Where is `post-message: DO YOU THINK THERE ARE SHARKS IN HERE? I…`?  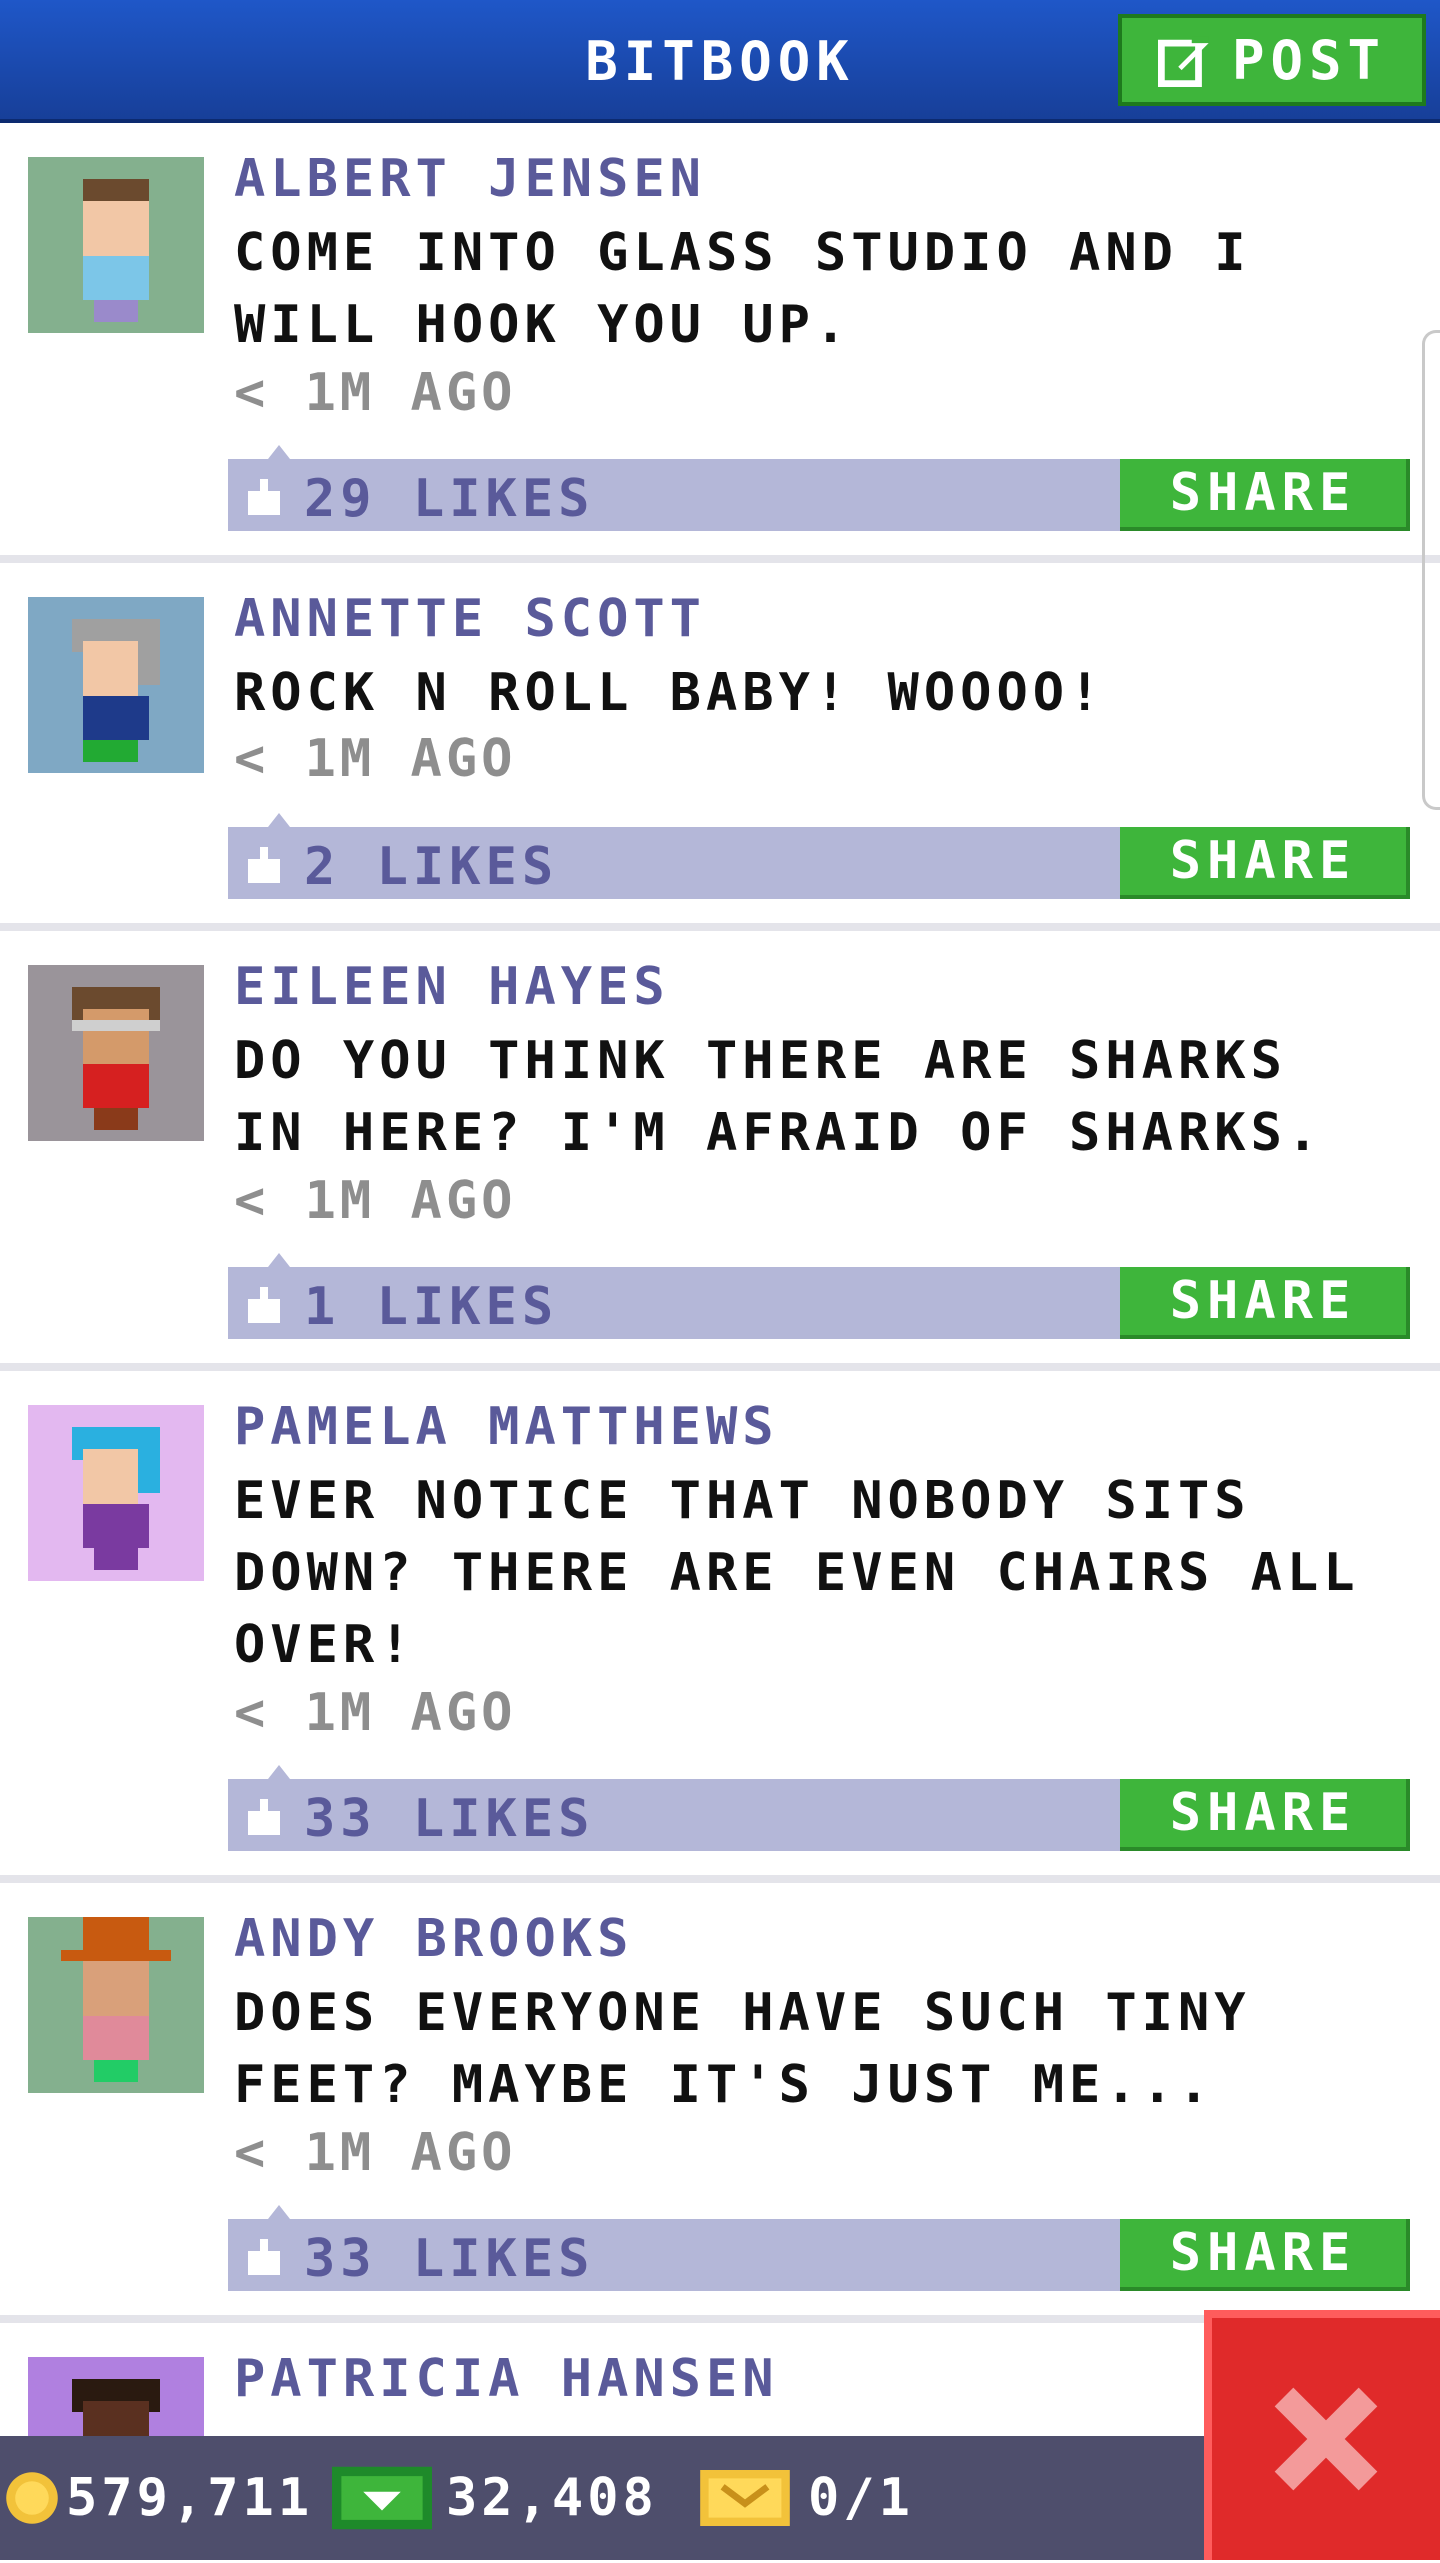
post-message: DO YOU THINK THERE ARE SHARKS IN HERE? I… is located at coordinates (779, 1097).